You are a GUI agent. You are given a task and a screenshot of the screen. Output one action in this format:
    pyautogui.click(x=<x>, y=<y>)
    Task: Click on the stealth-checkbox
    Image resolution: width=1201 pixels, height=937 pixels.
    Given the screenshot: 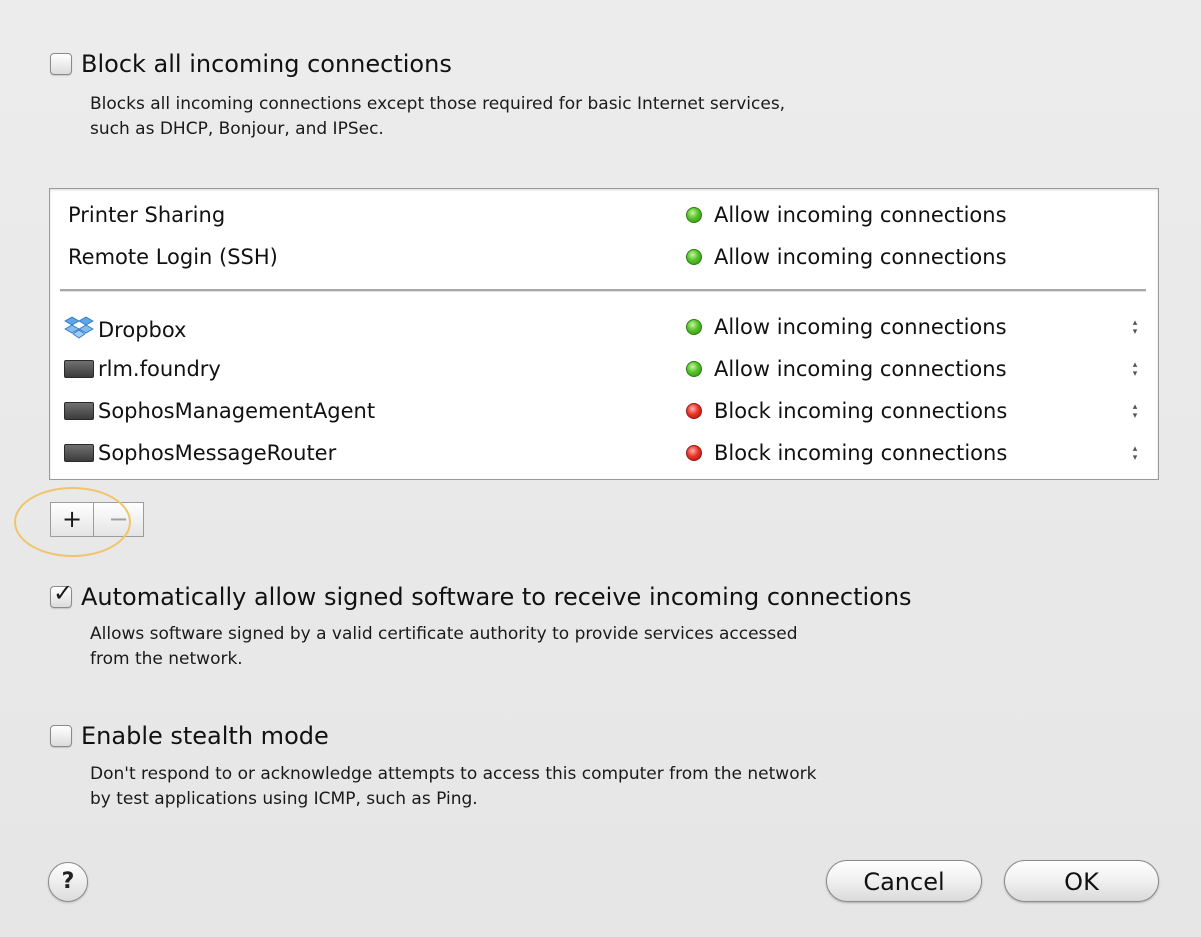 What is the action you would take?
    pyautogui.click(x=61, y=736)
    